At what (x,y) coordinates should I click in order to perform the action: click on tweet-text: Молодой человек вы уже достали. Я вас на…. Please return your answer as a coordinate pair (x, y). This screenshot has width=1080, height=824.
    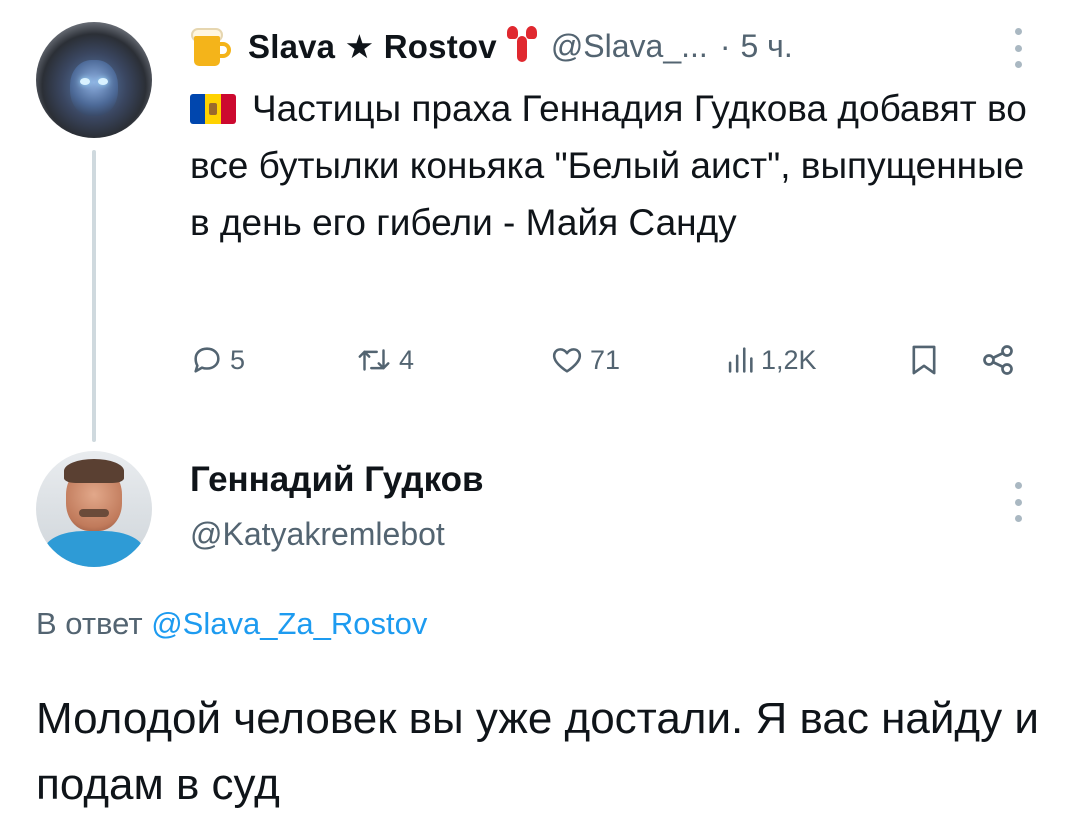
    Looking at the image, I should click on (537, 751).